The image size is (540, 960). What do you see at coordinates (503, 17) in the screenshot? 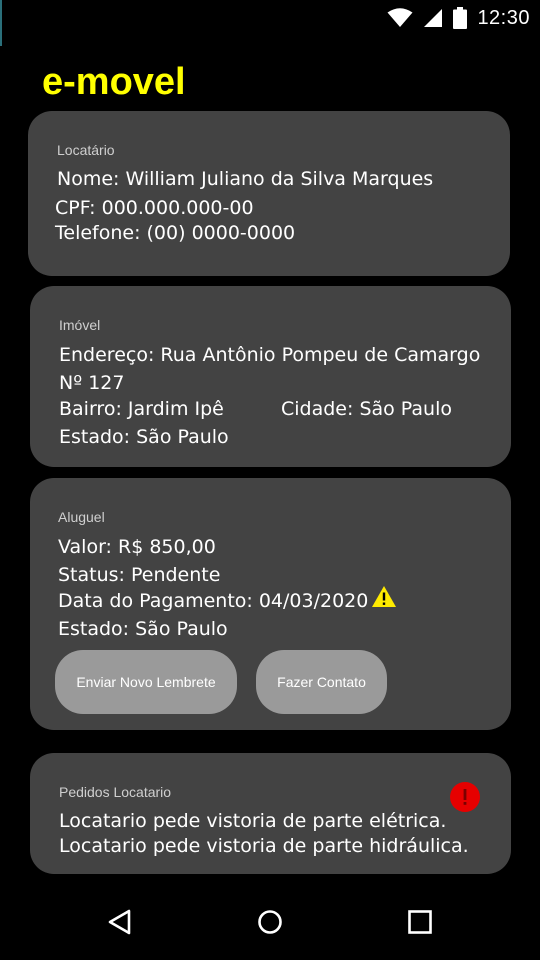
I see `status-clock: 12:30` at bounding box center [503, 17].